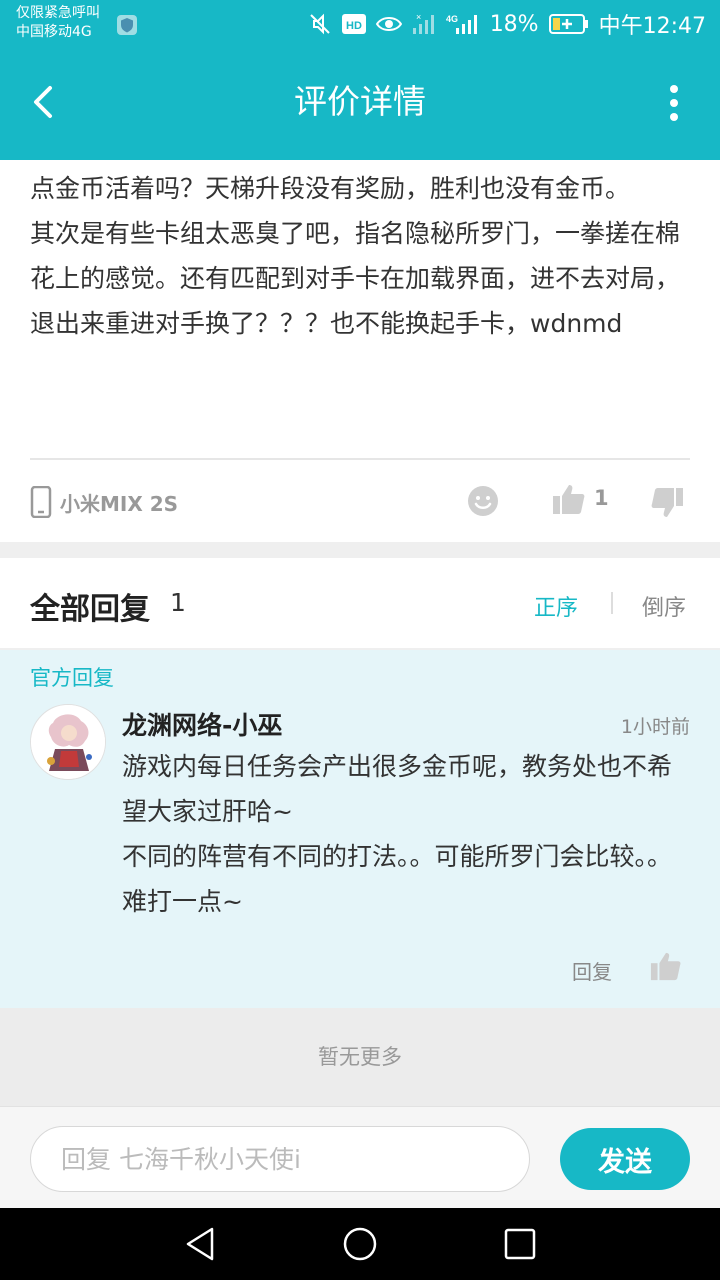 The image size is (720, 1280). What do you see at coordinates (90, 609) in the screenshot?
I see `replies-title: 全部回复` at bounding box center [90, 609].